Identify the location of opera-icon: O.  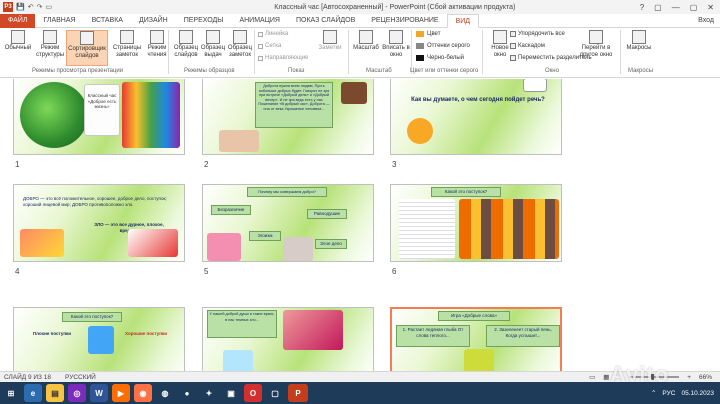
(253, 393).